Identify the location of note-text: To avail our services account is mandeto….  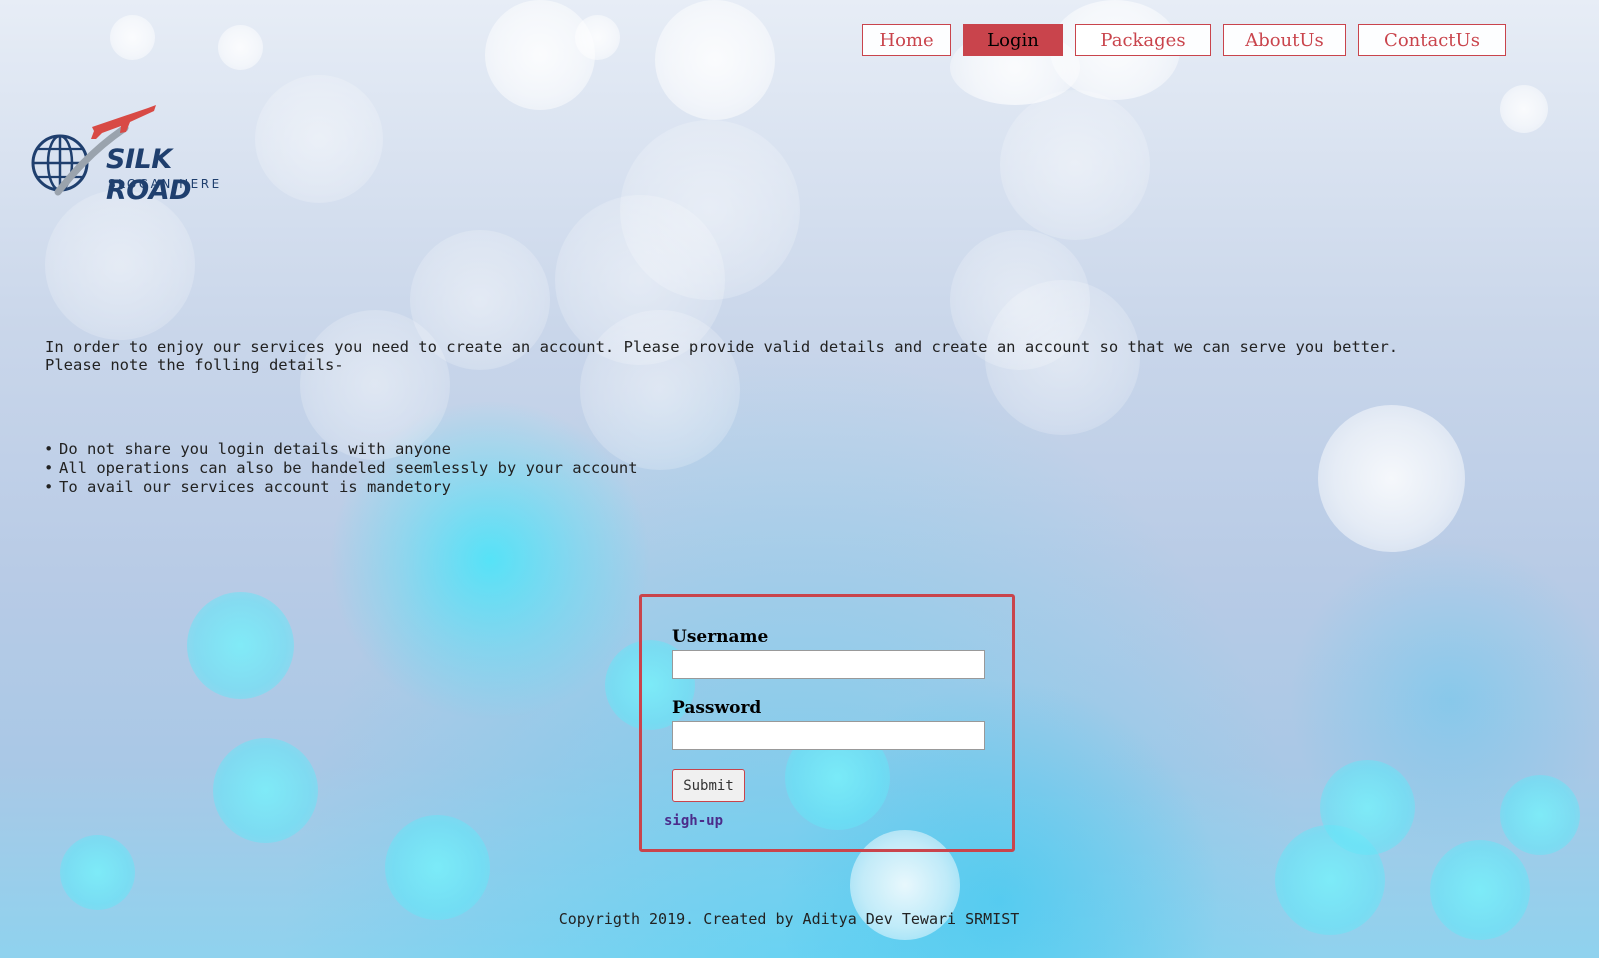
(255, 487).